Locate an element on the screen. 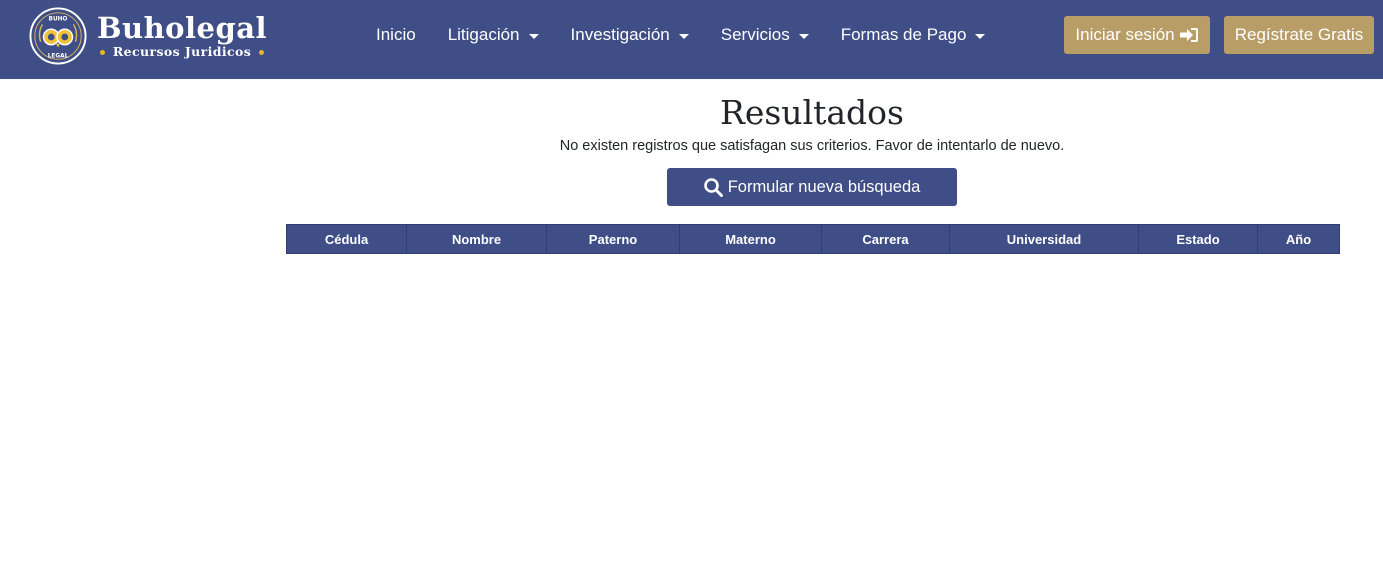 Image resolution: width=1383 pixels, height=561 pixels. brand-dot-left is located at coordinates (102, 52).